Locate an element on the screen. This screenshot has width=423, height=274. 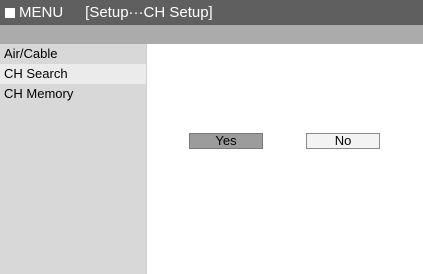
menu-header: MENU [Setup···CH Setup] is located at coordinates (211, 12).